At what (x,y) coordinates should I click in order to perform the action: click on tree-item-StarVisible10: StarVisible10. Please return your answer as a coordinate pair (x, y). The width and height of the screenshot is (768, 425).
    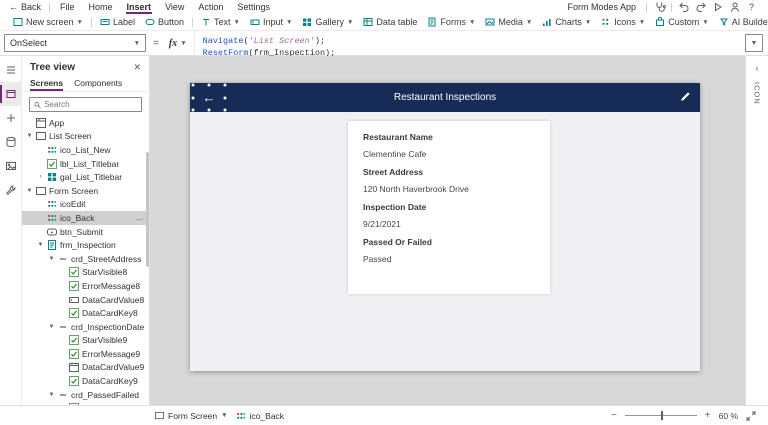
    Looking at the image, I should click on (85, 403).